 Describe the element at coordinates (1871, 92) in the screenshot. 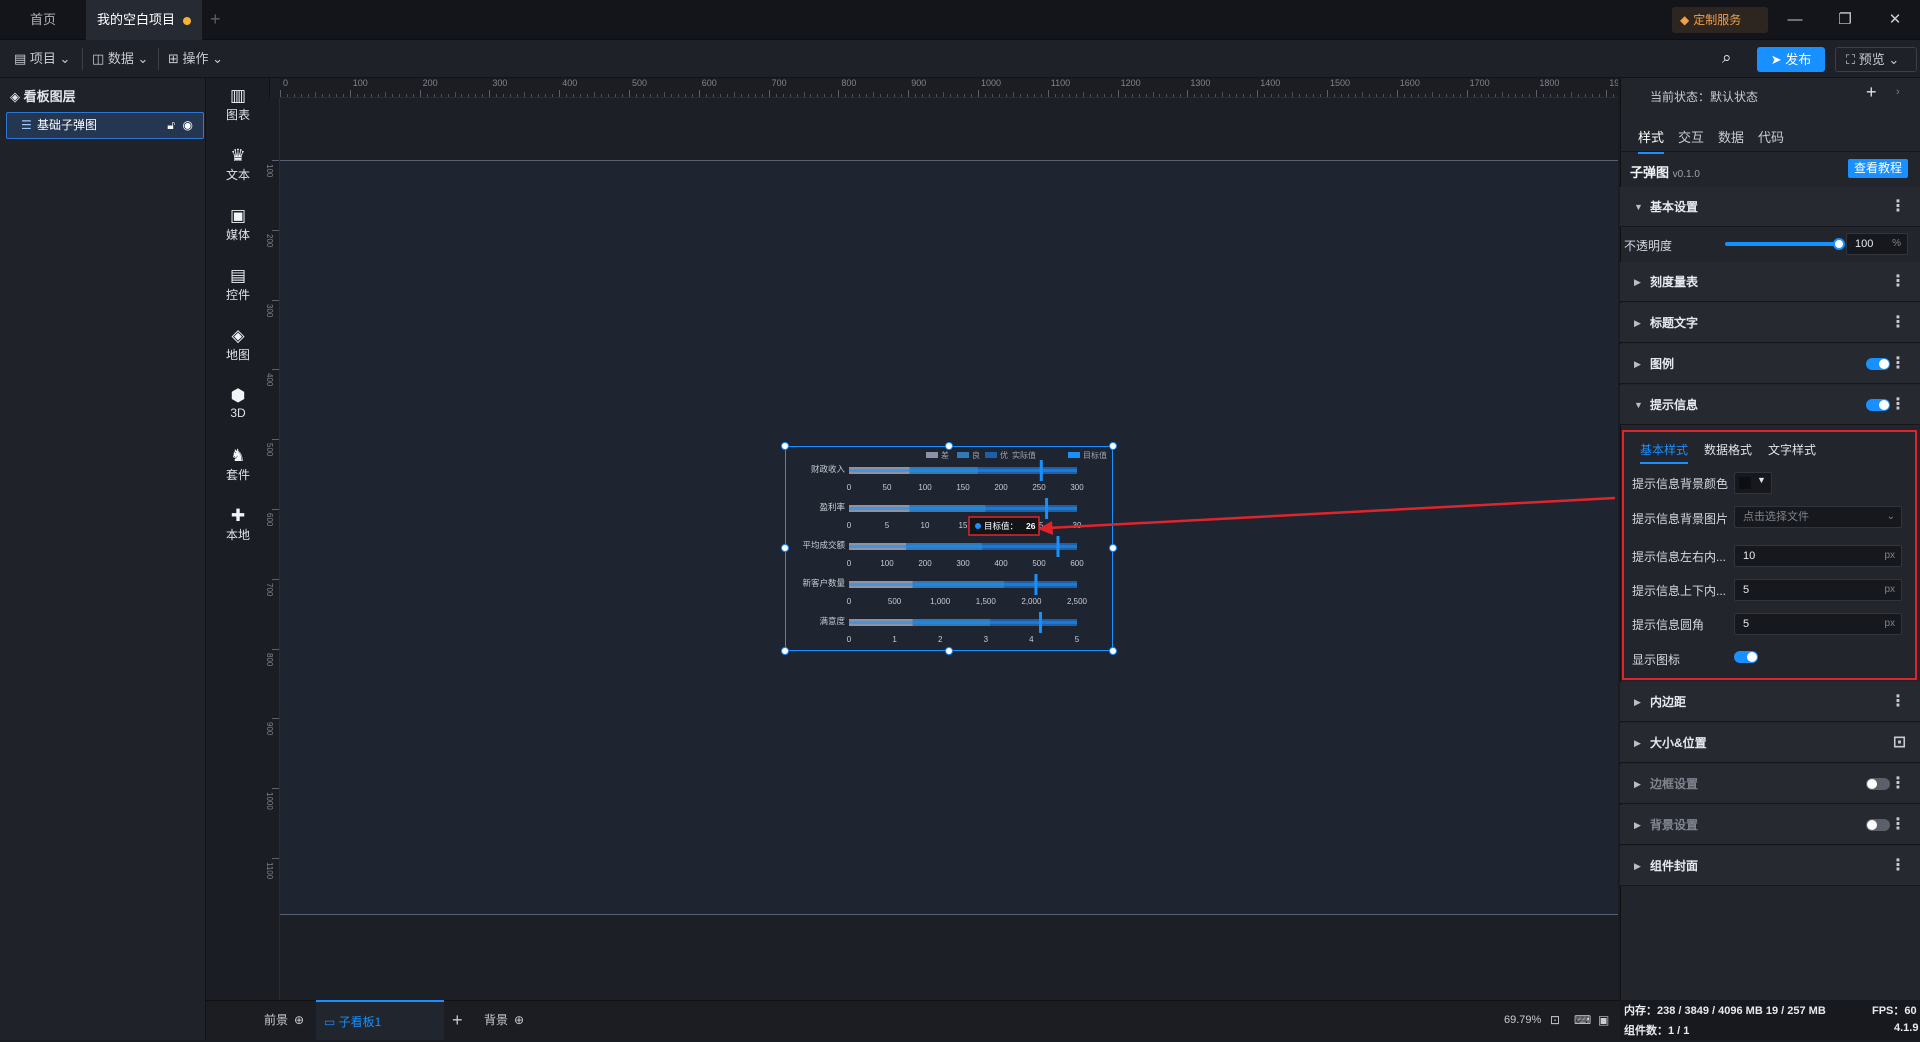

I see `add-state-icon: +` at that location.